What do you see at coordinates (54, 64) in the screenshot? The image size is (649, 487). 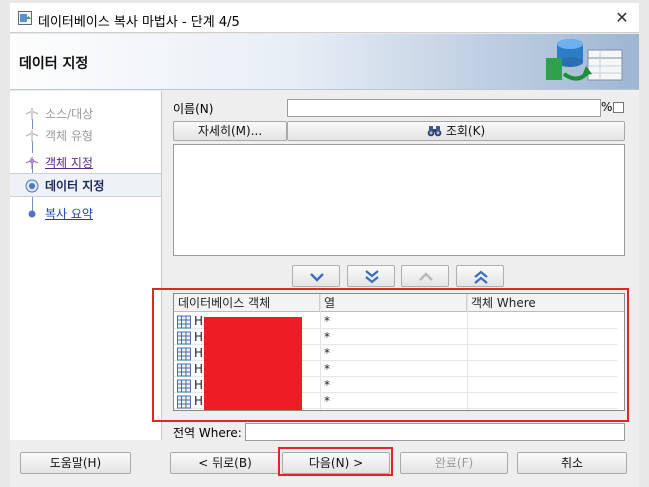 I see `step-title: 데이터 지정` at bounding box center [54, 64].